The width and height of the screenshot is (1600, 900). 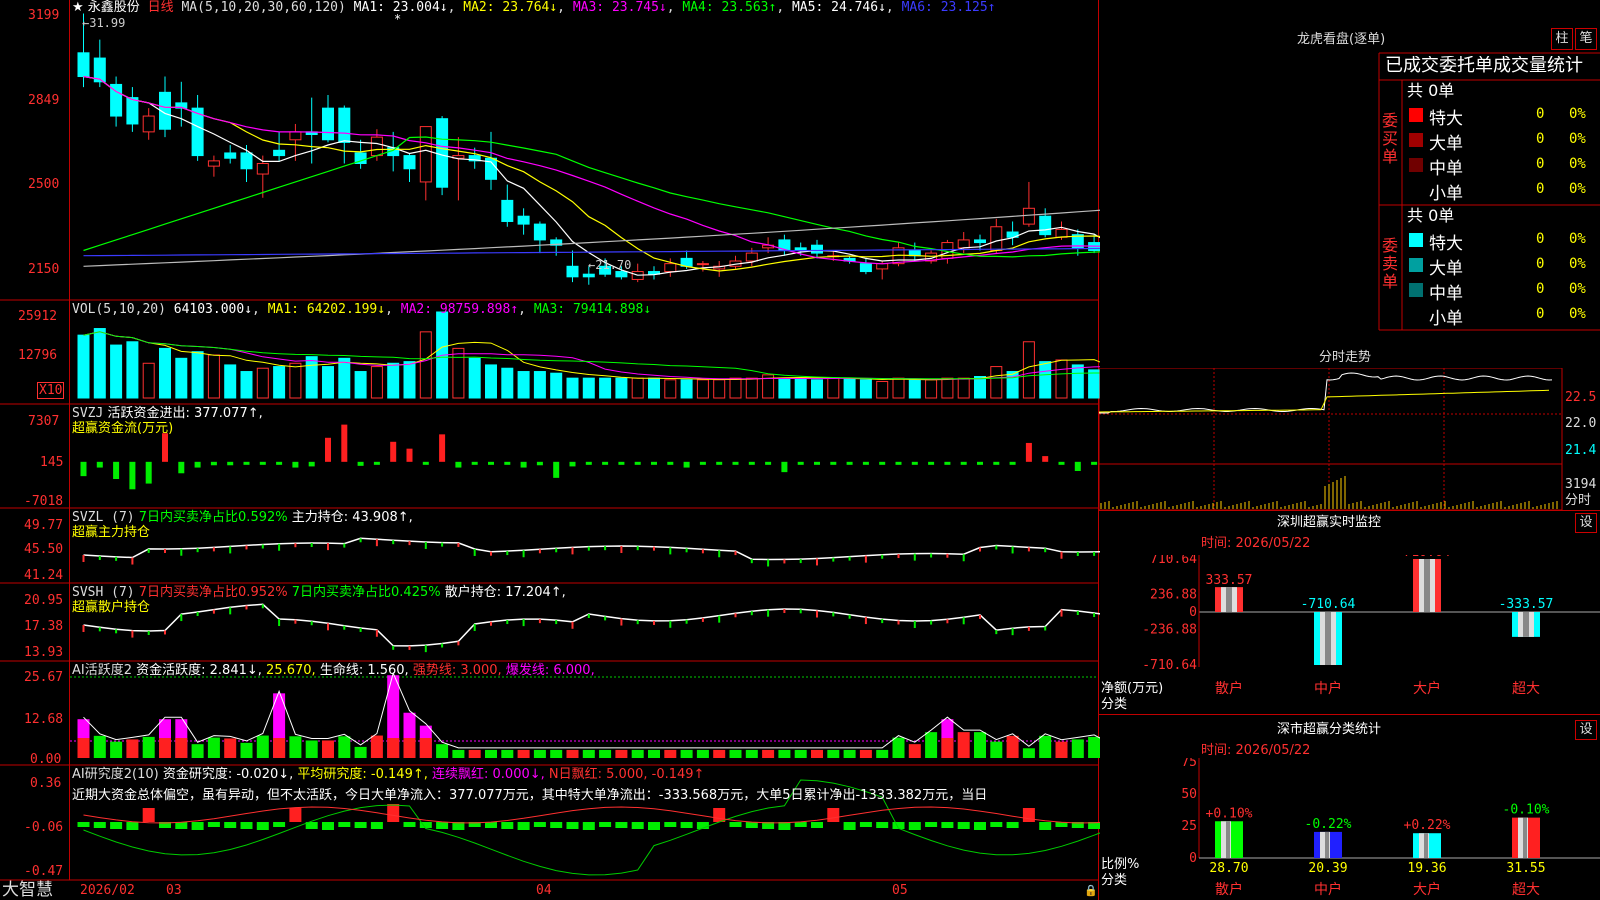 I want to click on ma-header: MA(5,10,20,30,60,120), so click(x=263, y=7).